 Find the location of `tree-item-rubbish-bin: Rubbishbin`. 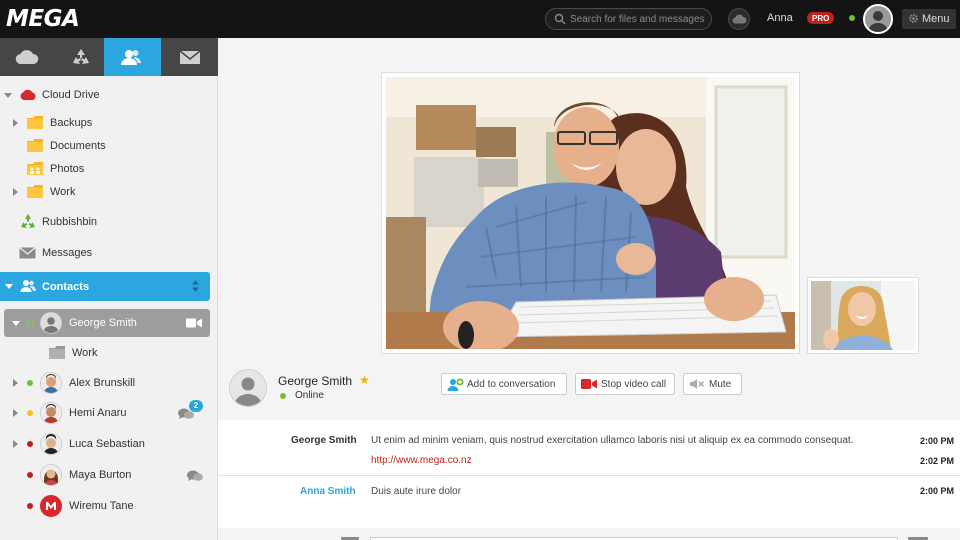

tree-item-rubbish-bin: Rubbishbin is located at coordinates (109, 222).